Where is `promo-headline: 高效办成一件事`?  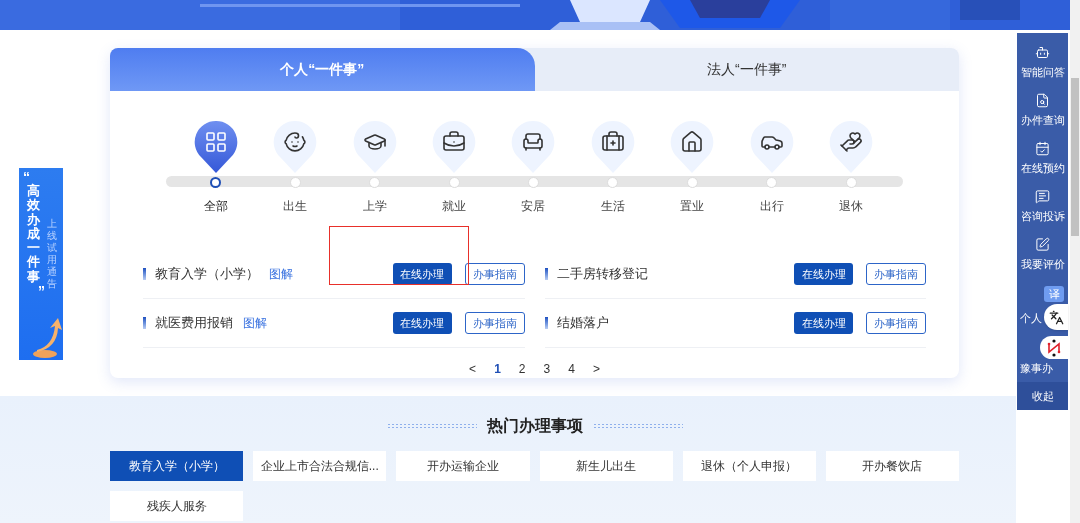
promo-headline: 高效办成一件事 is located at coordinates (33, 234).